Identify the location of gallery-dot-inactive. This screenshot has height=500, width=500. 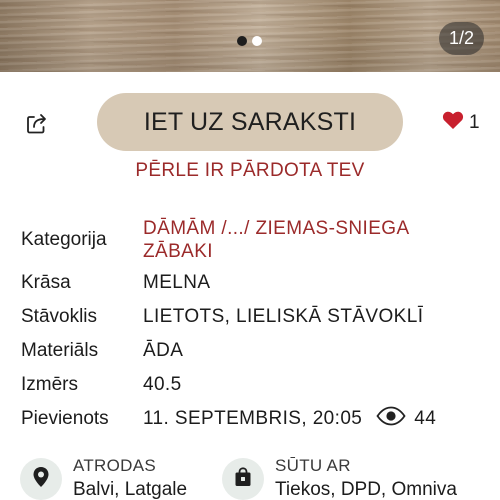
(257, 41).